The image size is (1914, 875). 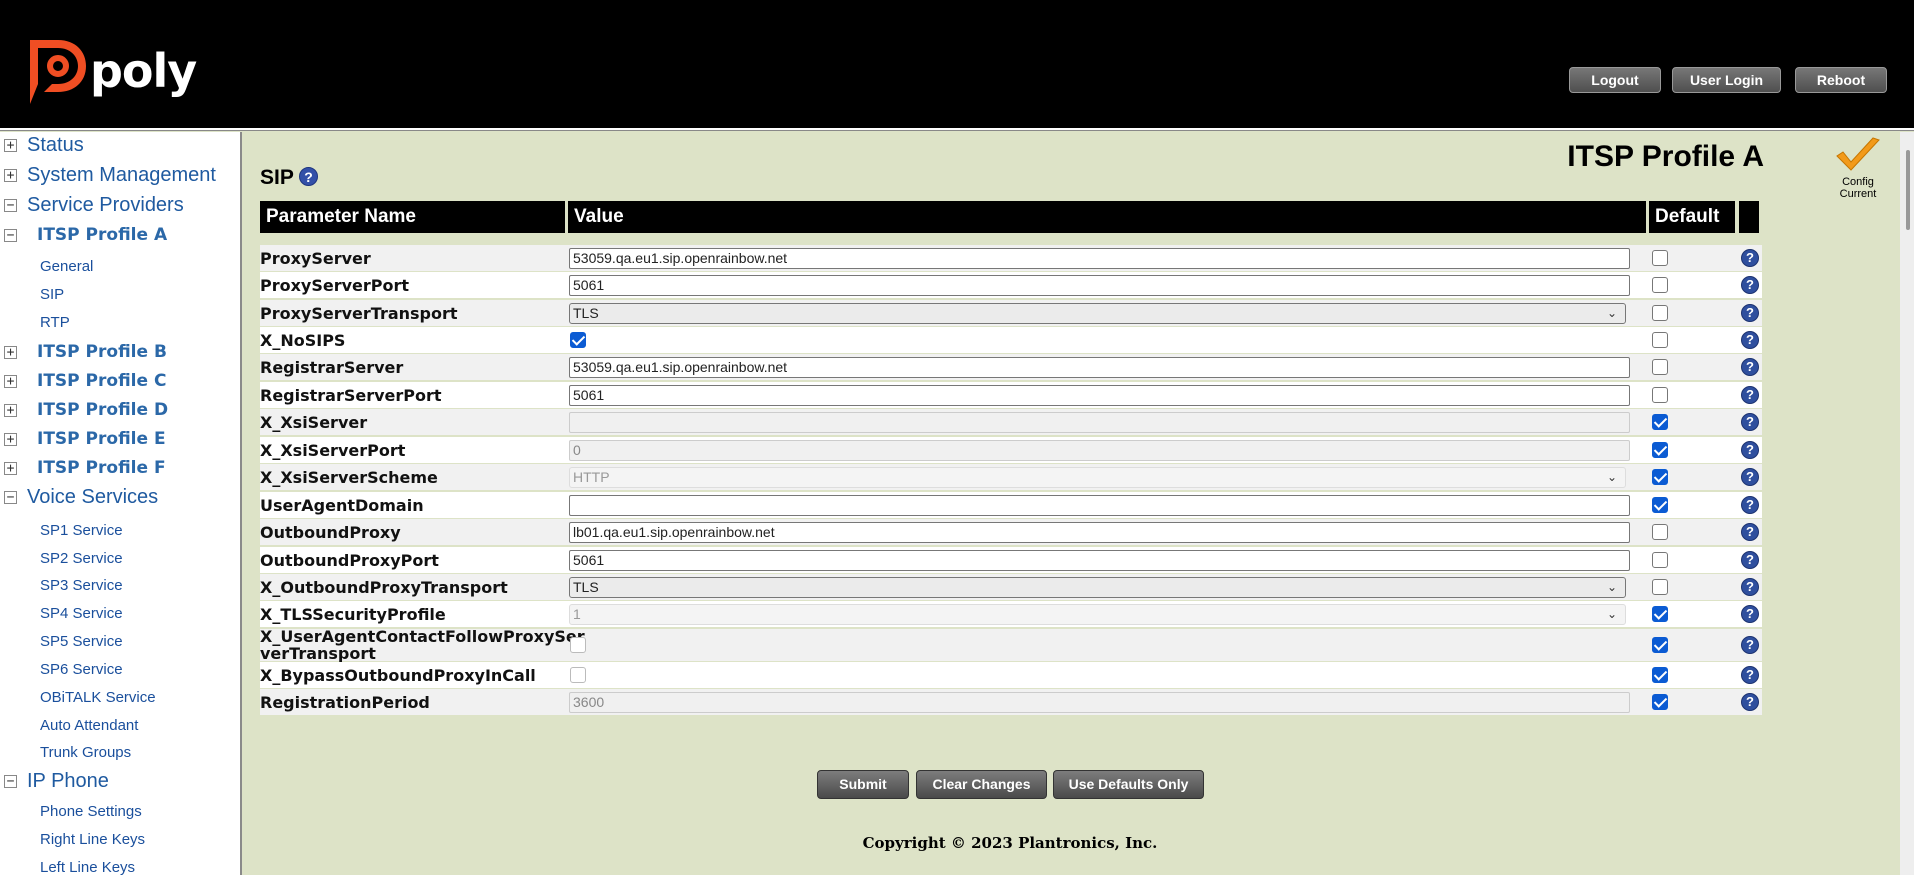 I want to click on sidebar-item-itsp-profile-d: + ITSP Profile D, so click(x=84, y=410).